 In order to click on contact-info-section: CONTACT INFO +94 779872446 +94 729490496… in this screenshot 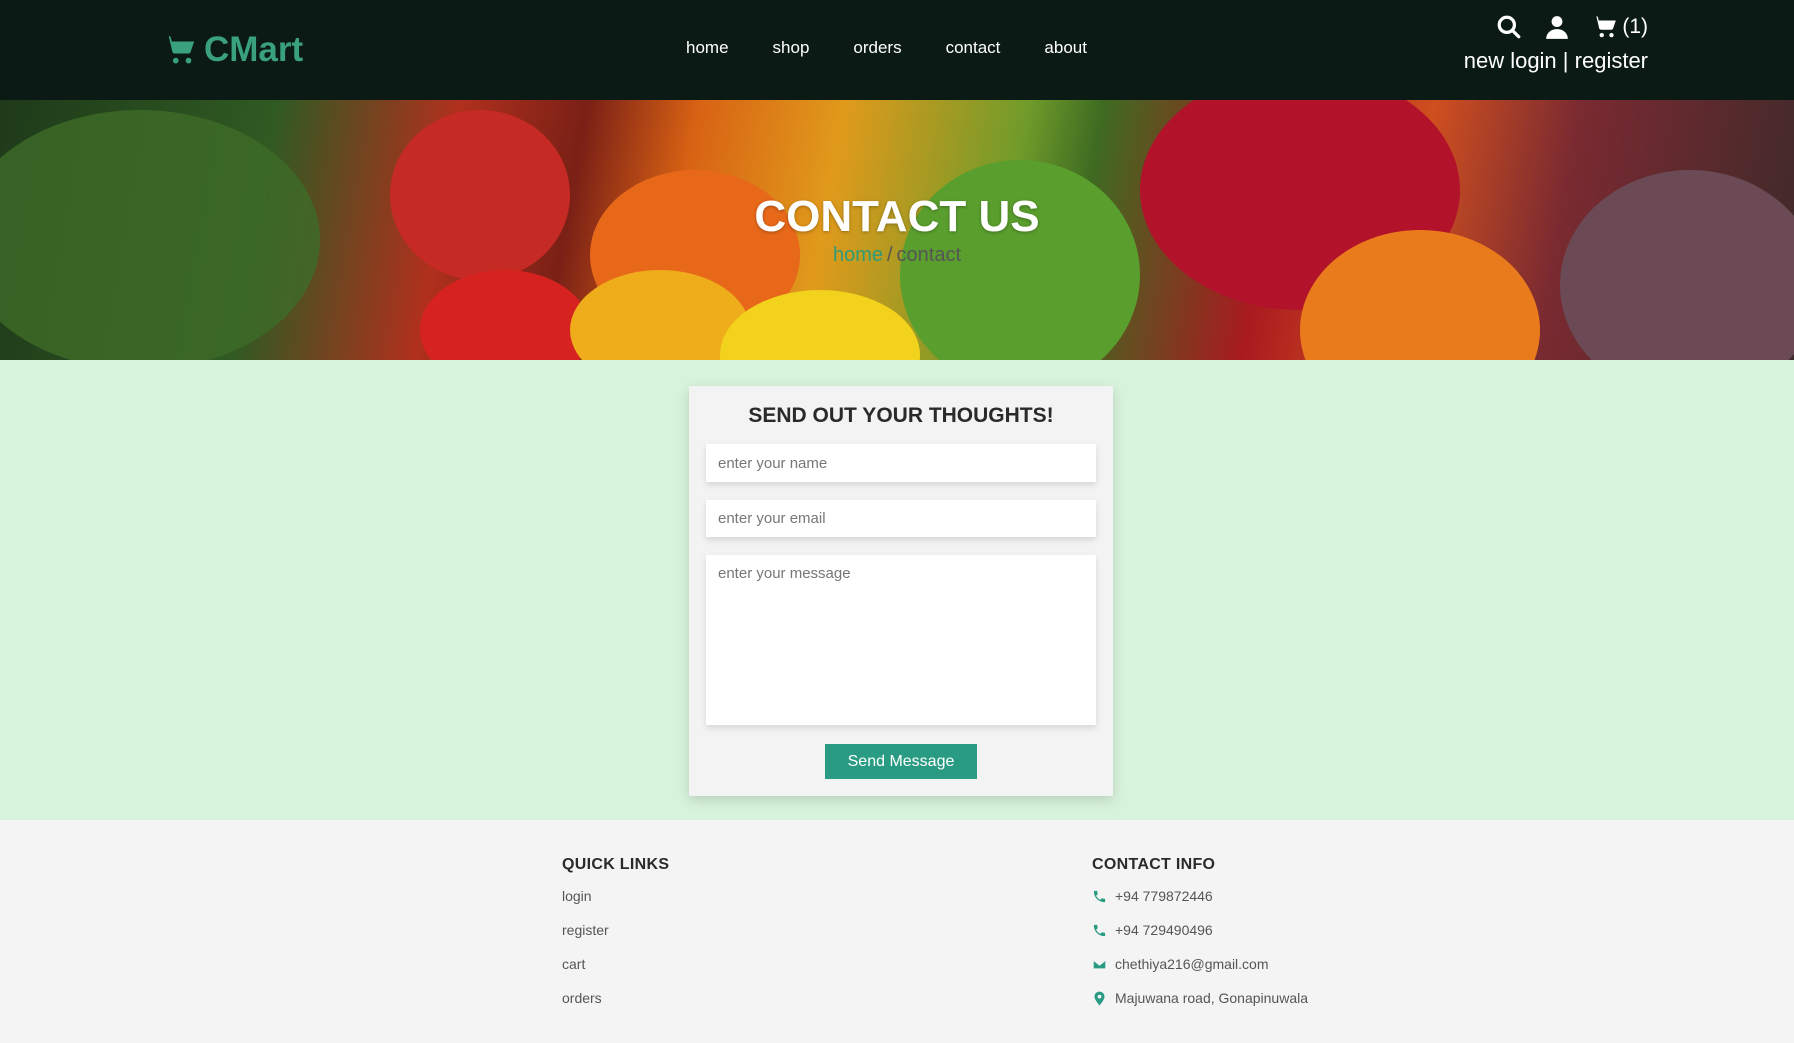, I will do `click(1200, 940)`.